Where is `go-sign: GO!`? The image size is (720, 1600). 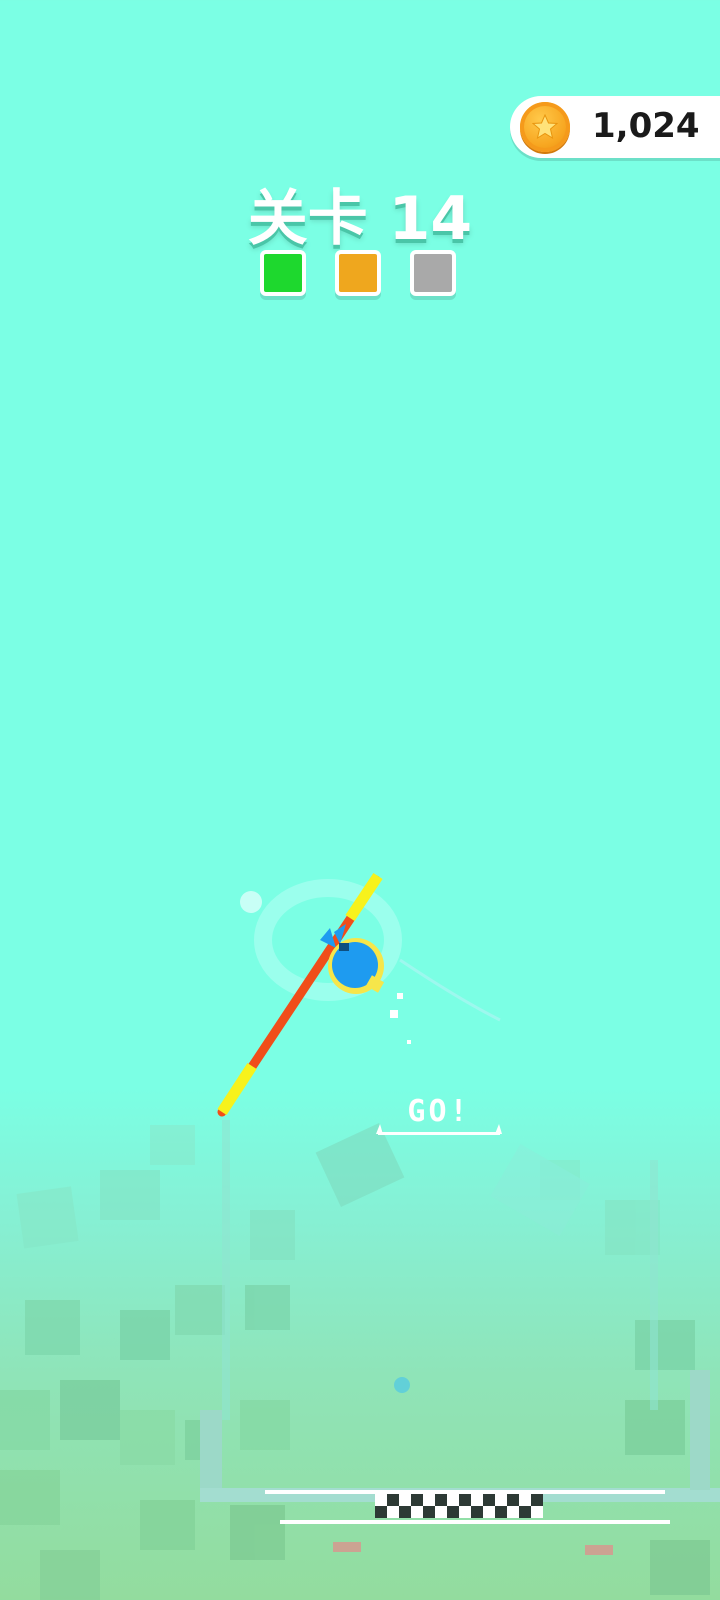 go-sign: GO! is located at coordinates (439, 1114).